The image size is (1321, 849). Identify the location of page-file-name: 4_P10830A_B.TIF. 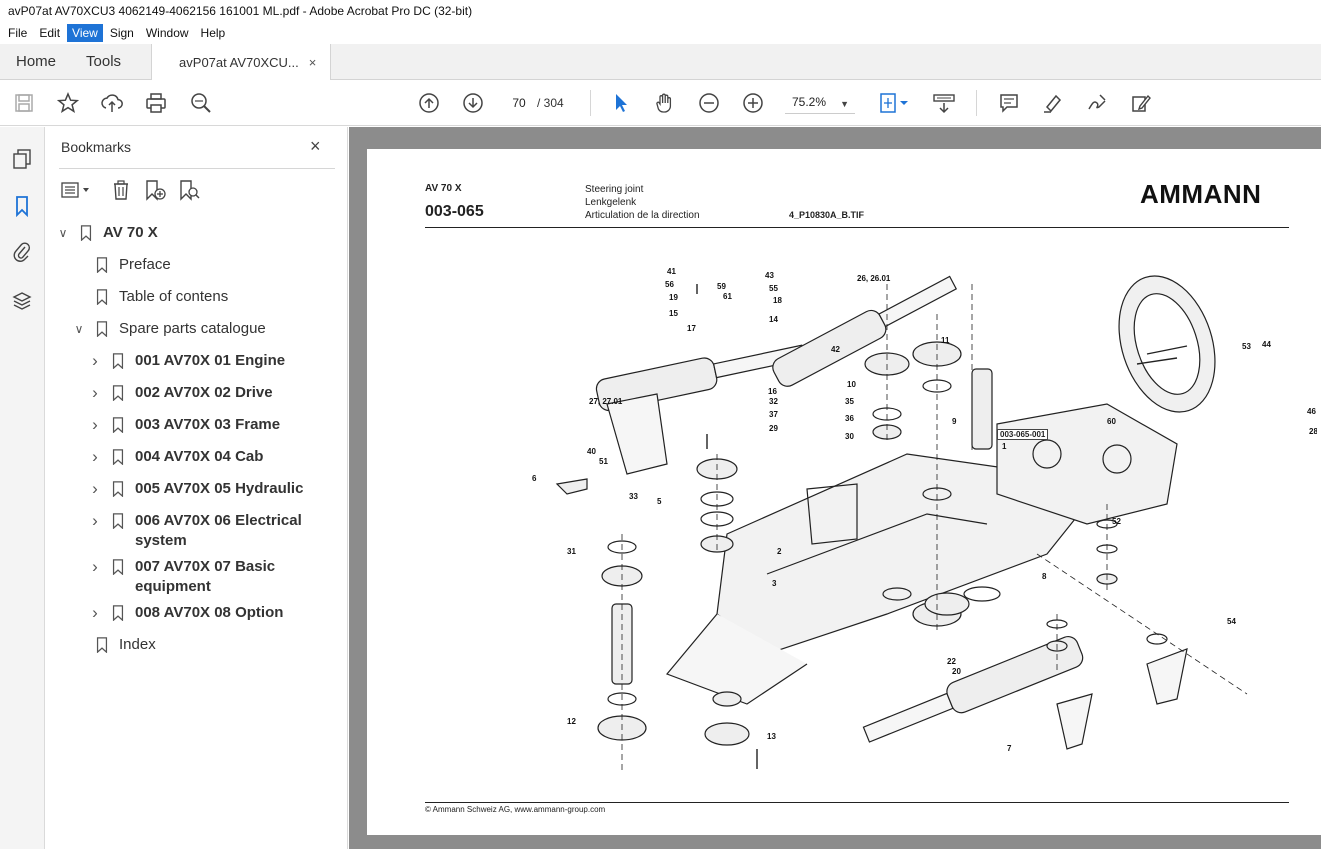
(827, 215).